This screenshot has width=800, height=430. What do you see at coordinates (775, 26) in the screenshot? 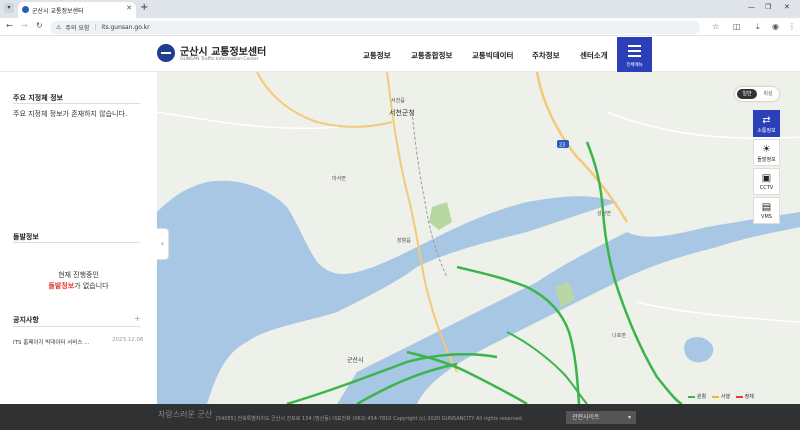
I see `profile-icon: ◉` at bounding box center [775, 26].